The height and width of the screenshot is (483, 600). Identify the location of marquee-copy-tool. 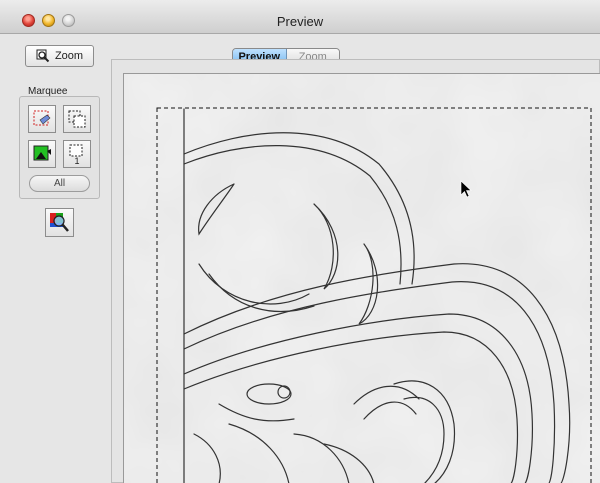
(77, 119).